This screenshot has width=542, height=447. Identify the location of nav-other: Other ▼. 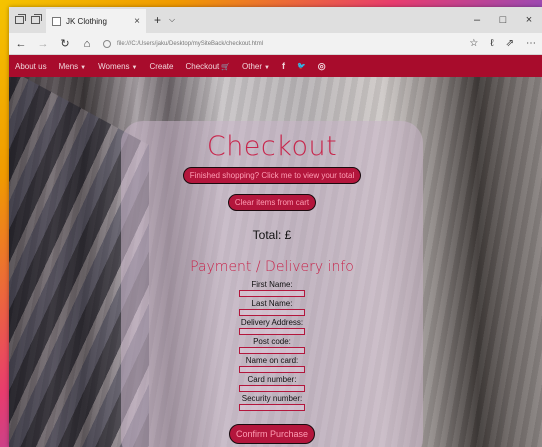
(256, 66).